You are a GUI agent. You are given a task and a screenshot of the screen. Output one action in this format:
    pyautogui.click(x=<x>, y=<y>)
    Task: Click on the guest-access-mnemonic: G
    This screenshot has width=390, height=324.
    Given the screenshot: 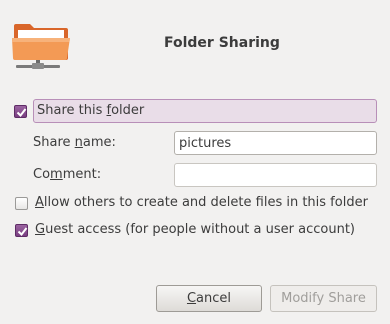 What is the action you would take?
    pyautogui.click(x=40, y=229)
    